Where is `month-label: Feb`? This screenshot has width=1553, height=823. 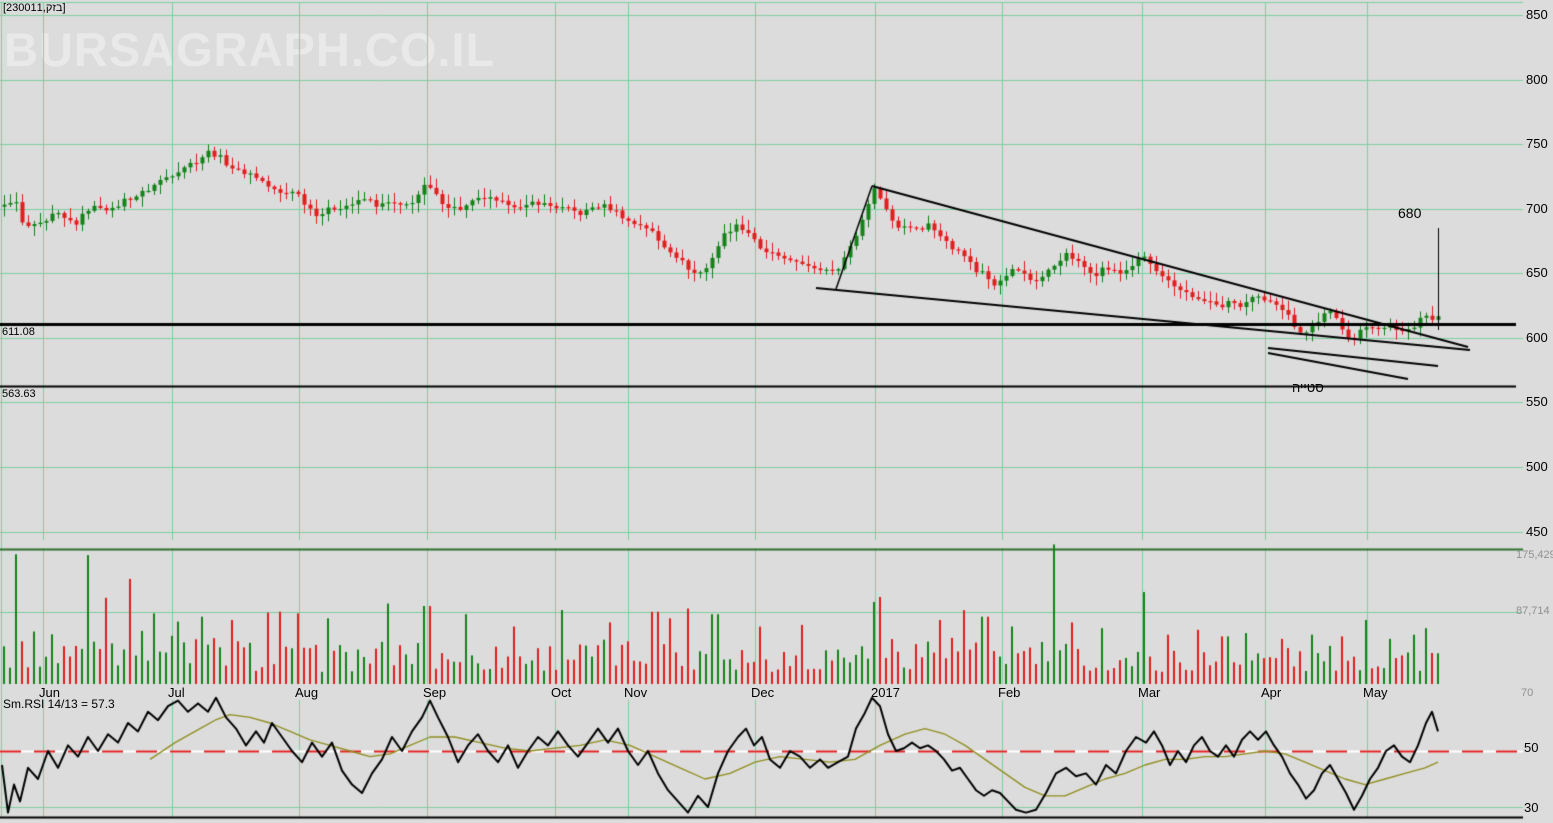 month-label: Feb is located at coordinates (1009, 692).